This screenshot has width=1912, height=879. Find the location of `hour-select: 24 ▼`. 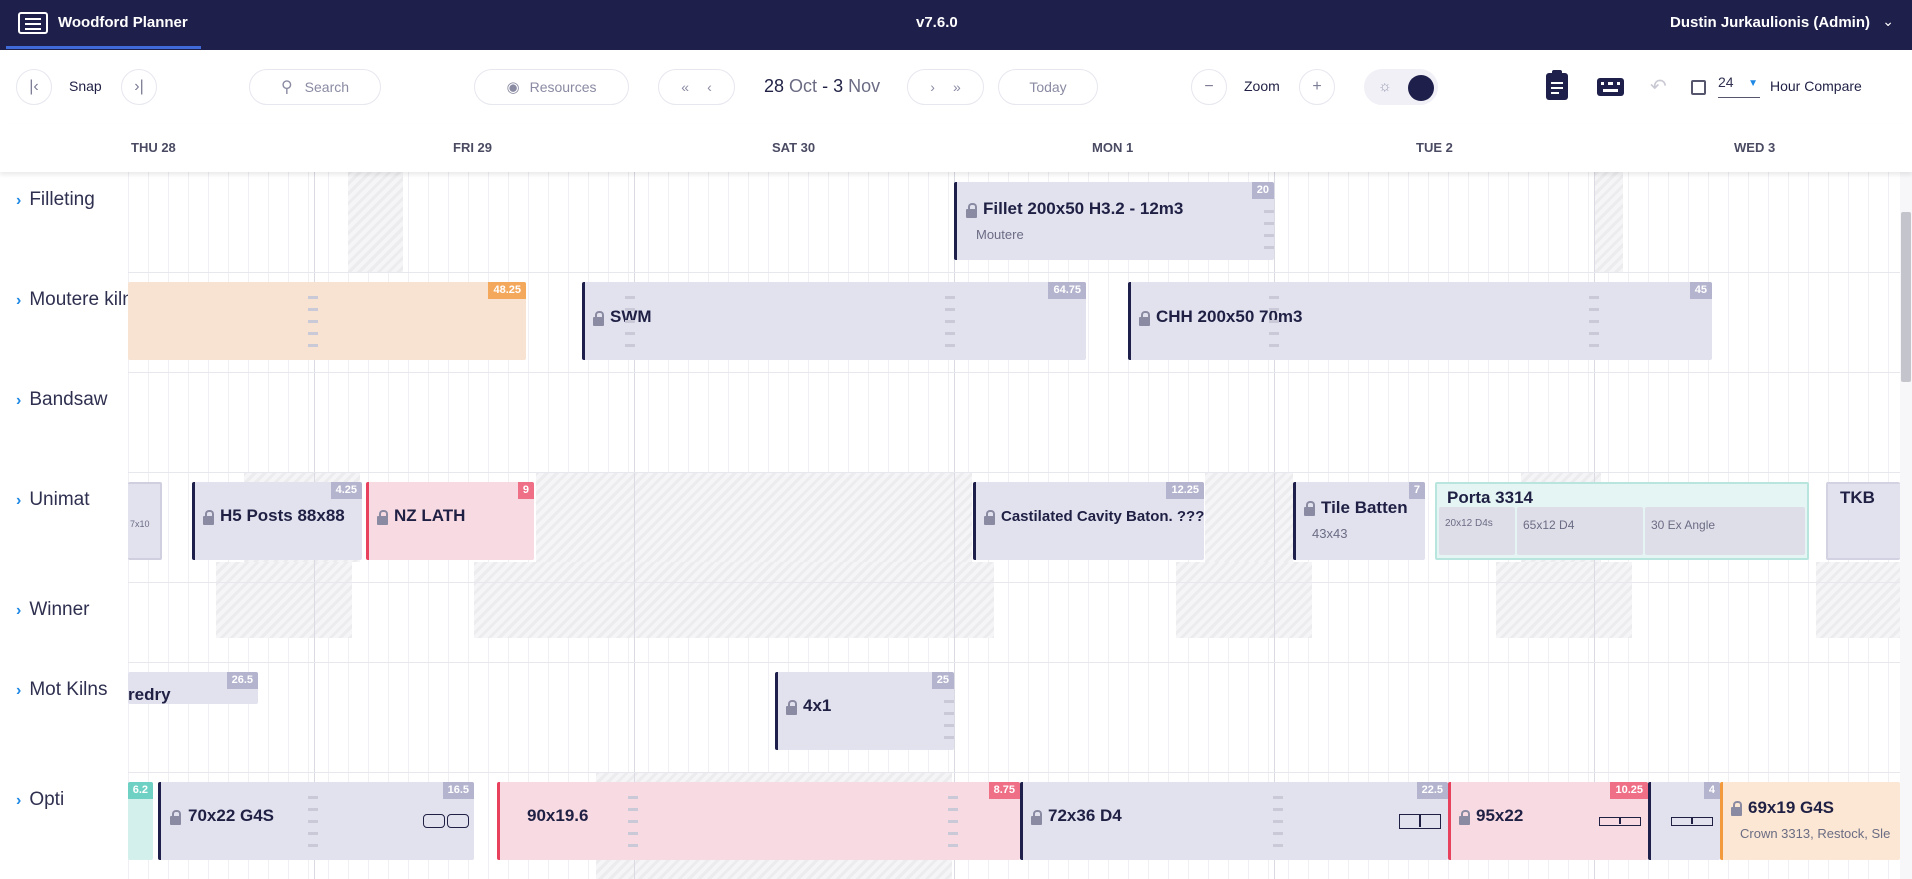

hour-select: 24 ▼ is located at coordinates (1739, 86).